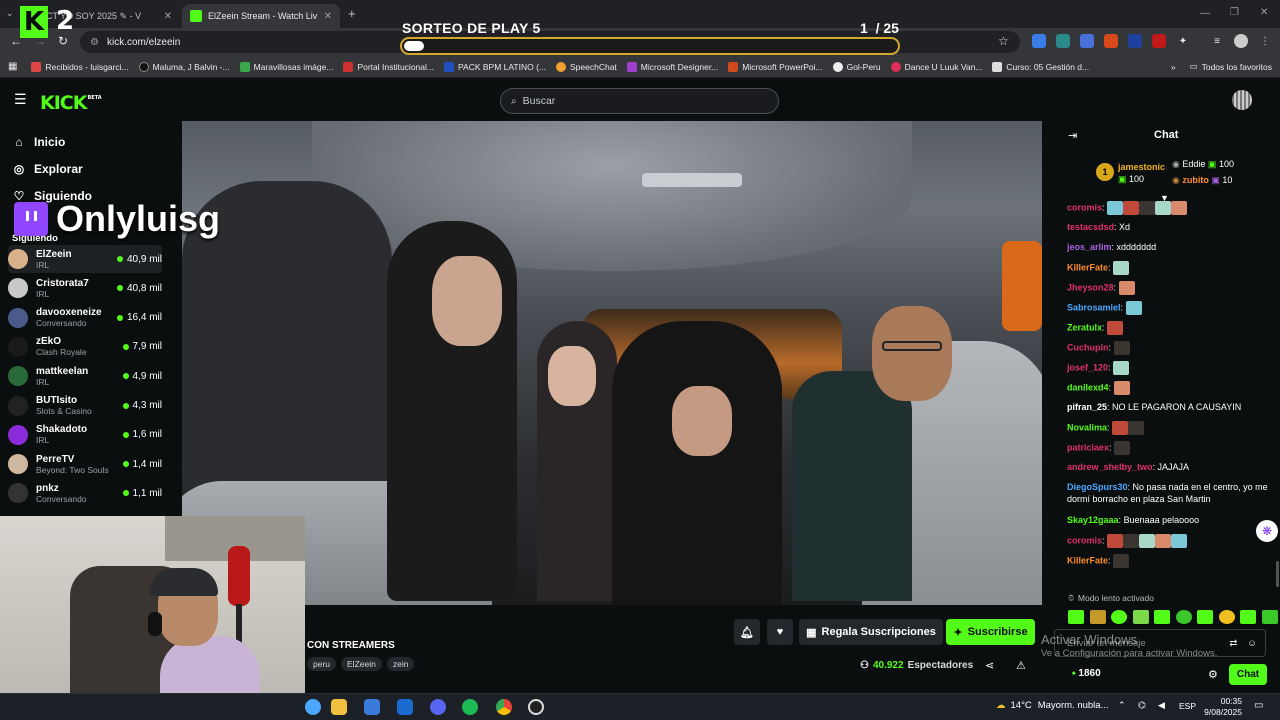 Image resolution: width=1280 pixels, height=720 pixels. Describe the element at coordinates (1173, 67) in the screenshot. I see `more-bookmarks-icon: »` at that location.